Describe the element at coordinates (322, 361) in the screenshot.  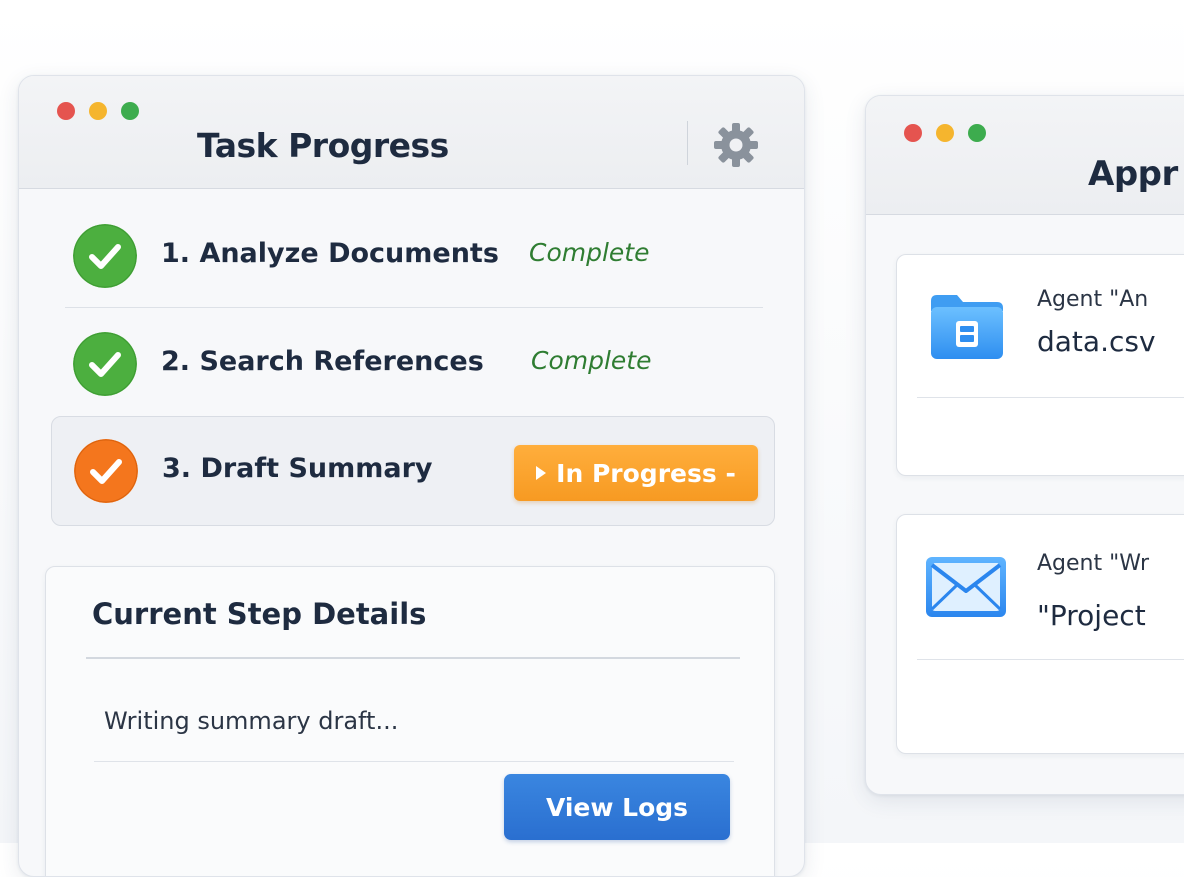
I see `step-label: 2. Search References` at that location.